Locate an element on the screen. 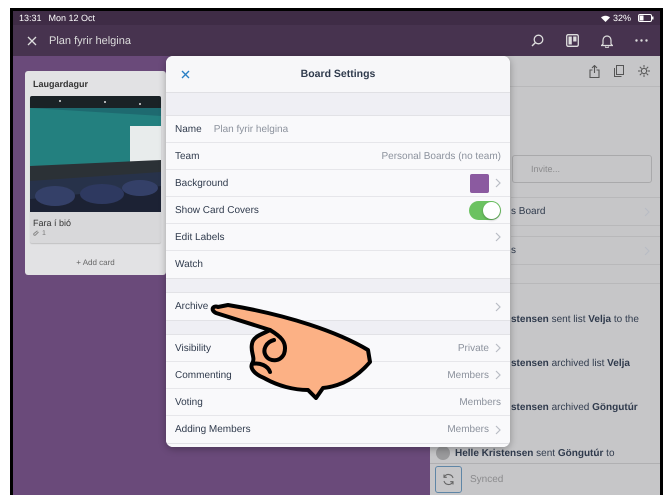  activity-text: Helle Kristensen sent Göngutúr to is located at coordinates (535, 453).